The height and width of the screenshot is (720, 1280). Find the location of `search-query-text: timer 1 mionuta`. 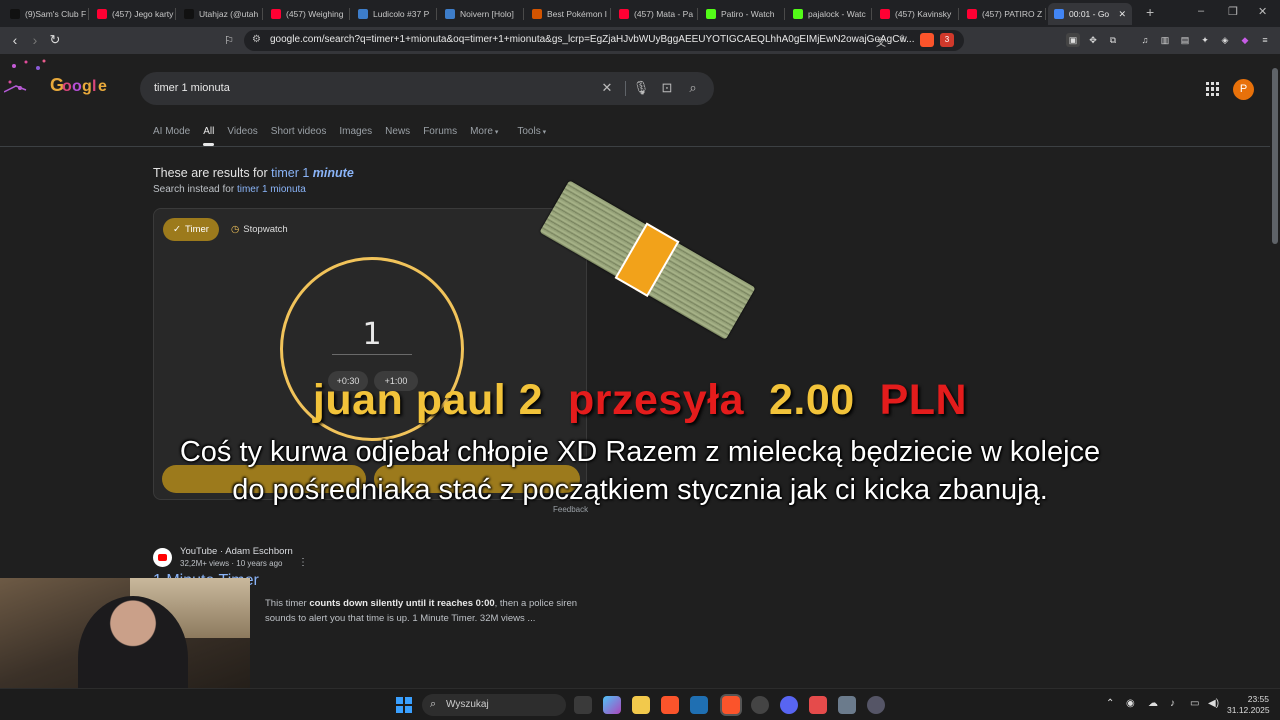

search-query-text: timer 1 mionuta is located at coordinates (192, 88).